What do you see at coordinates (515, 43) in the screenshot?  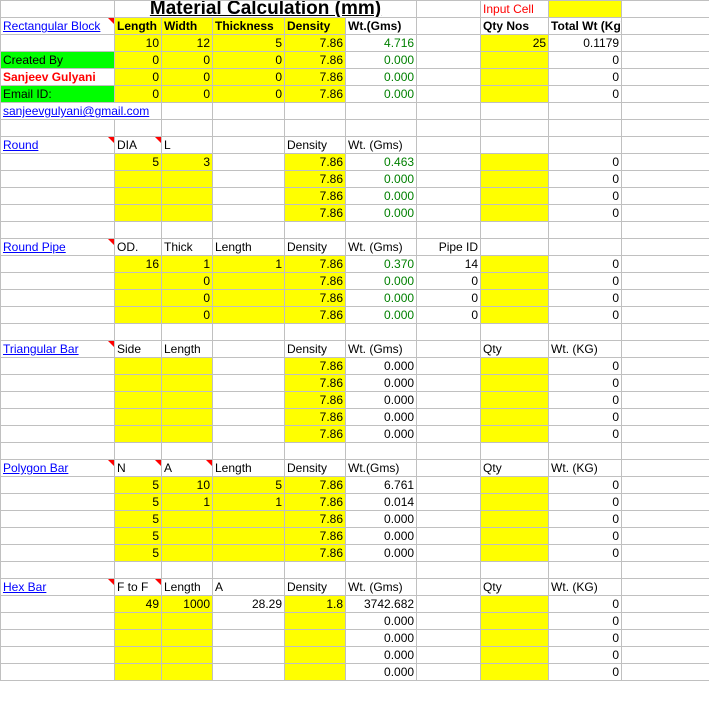 I see `rect-cell-6: 25` at bounding box center [515, 43].